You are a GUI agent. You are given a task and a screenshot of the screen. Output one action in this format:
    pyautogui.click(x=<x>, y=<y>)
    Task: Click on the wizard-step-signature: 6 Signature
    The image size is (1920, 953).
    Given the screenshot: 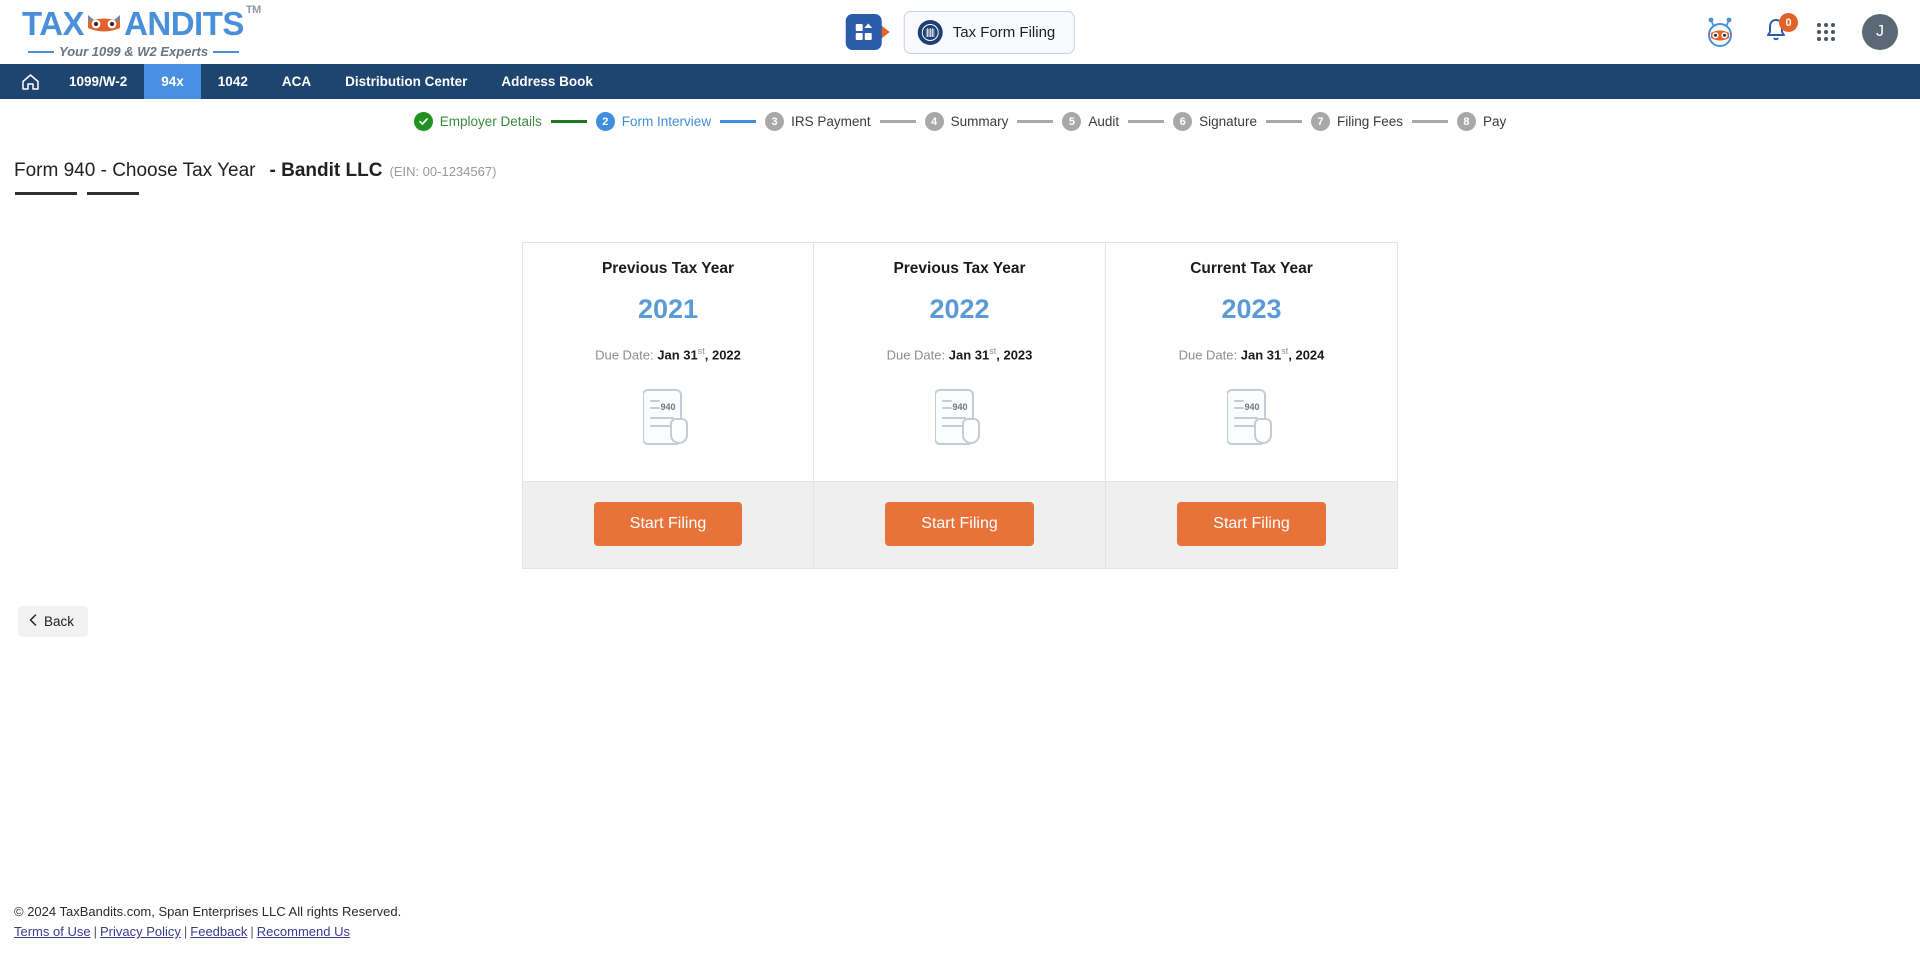 What is the action you would take?
    pyautogui.click(x=1215, y=121)
    